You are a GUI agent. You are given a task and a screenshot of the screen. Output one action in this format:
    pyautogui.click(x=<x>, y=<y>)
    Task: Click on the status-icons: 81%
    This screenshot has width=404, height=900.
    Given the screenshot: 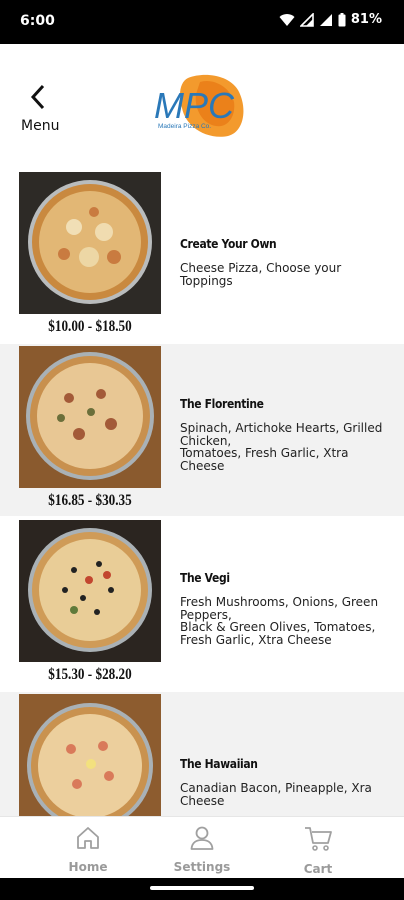 What is the action you would take?
    pyautogui.click(x=330, y=19)
    